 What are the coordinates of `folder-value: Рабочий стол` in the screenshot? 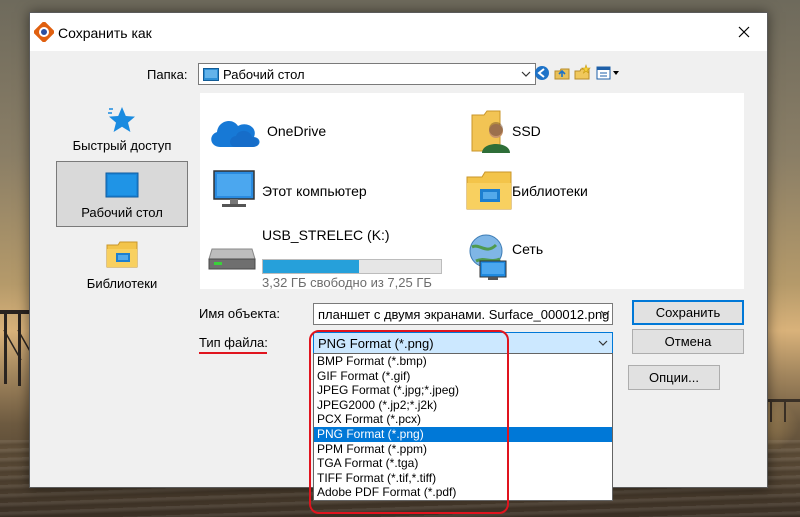 It's located at (264, 74).